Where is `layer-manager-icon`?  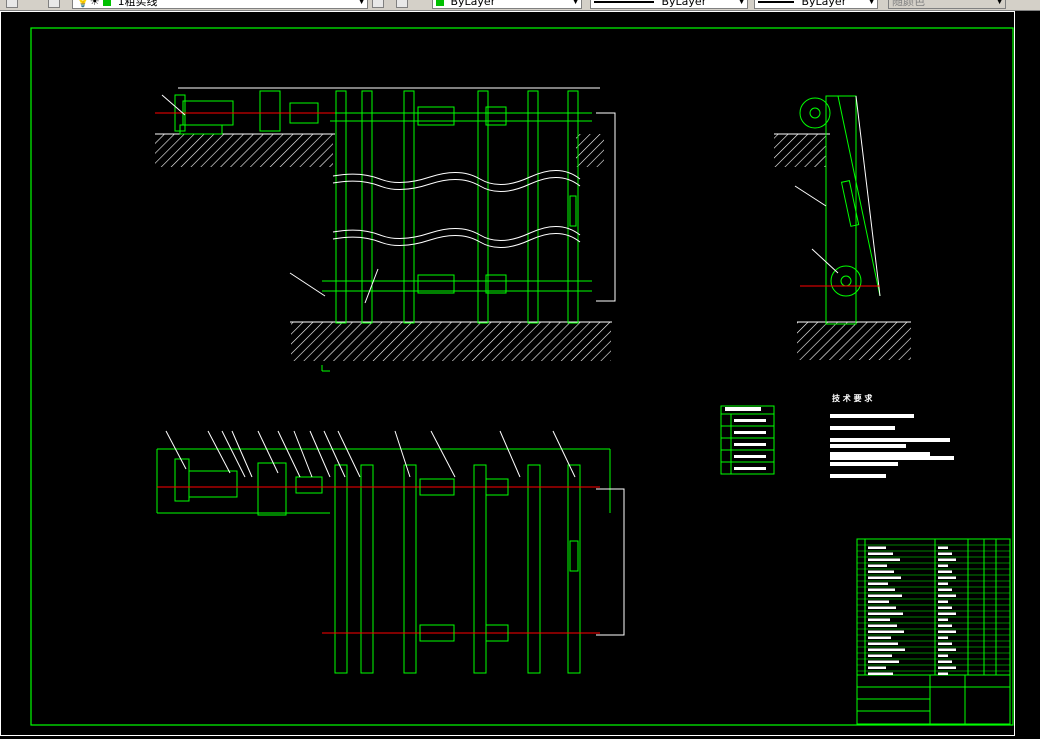 layer-manager-icon is located at coordinates (12, 4).